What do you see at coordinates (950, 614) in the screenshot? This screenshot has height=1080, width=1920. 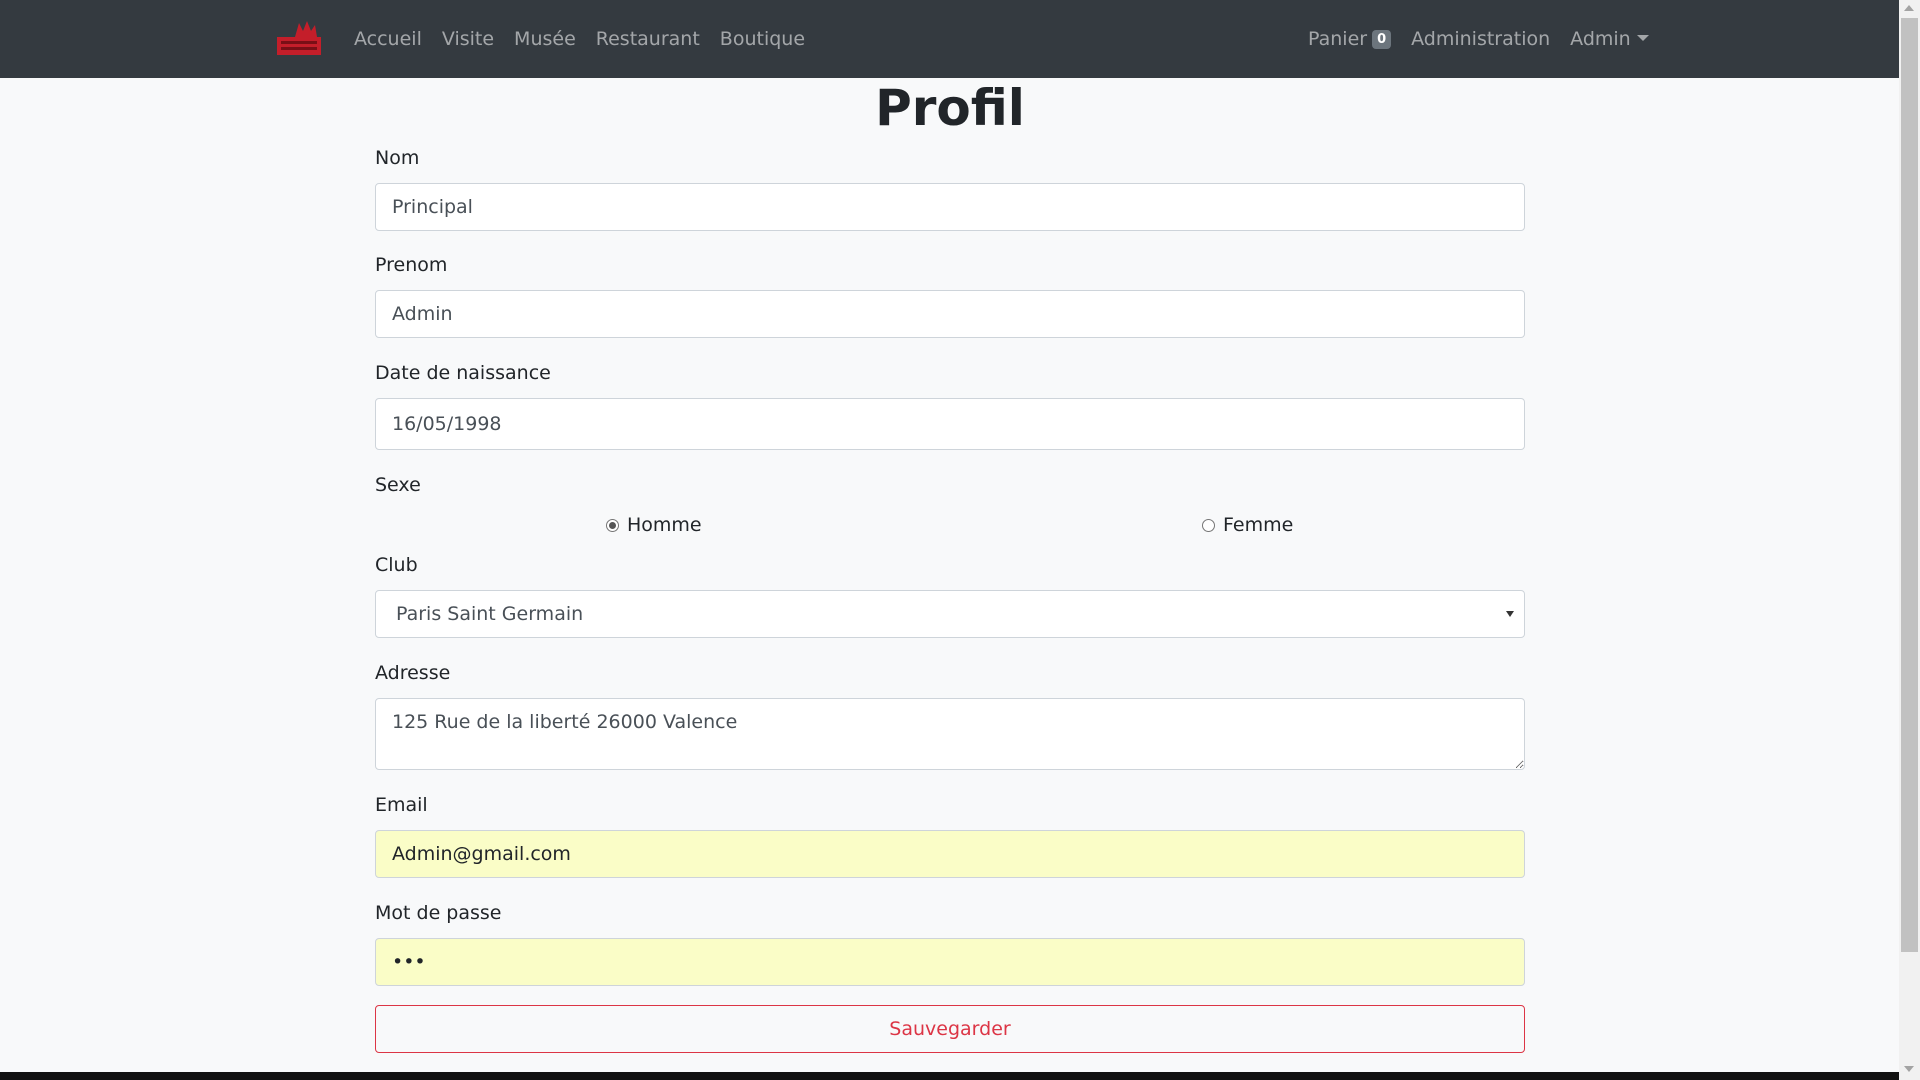 I see `club-select: Paris Saint Germain` at bounding box center [950, 614].